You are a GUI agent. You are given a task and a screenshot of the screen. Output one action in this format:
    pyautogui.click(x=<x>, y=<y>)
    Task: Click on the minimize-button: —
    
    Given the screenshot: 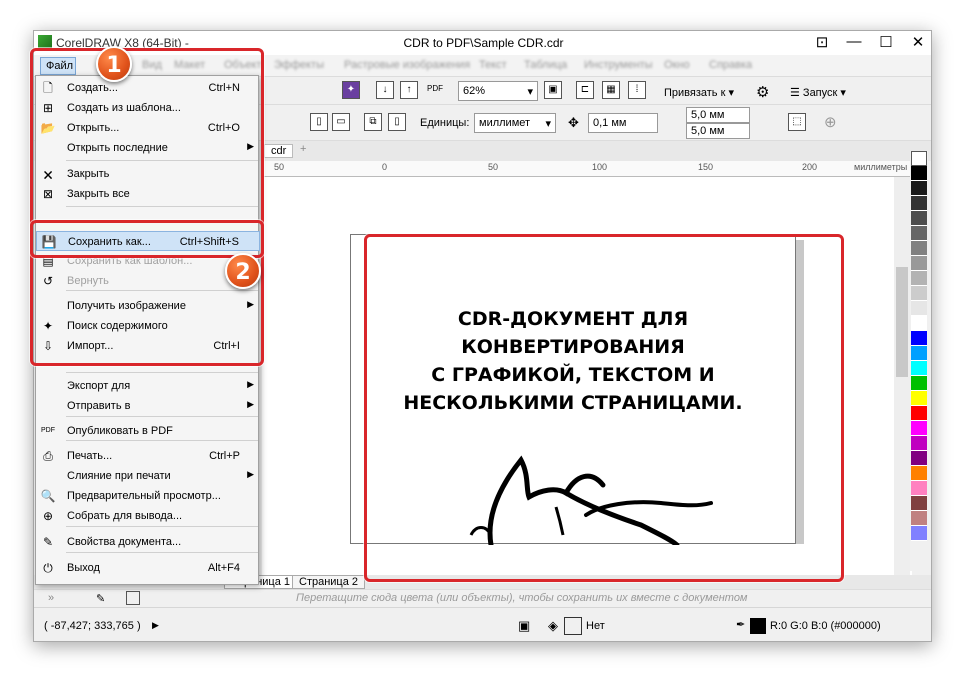 What is the action you would take?
    pyautogui.click(x=854, y=42)
    